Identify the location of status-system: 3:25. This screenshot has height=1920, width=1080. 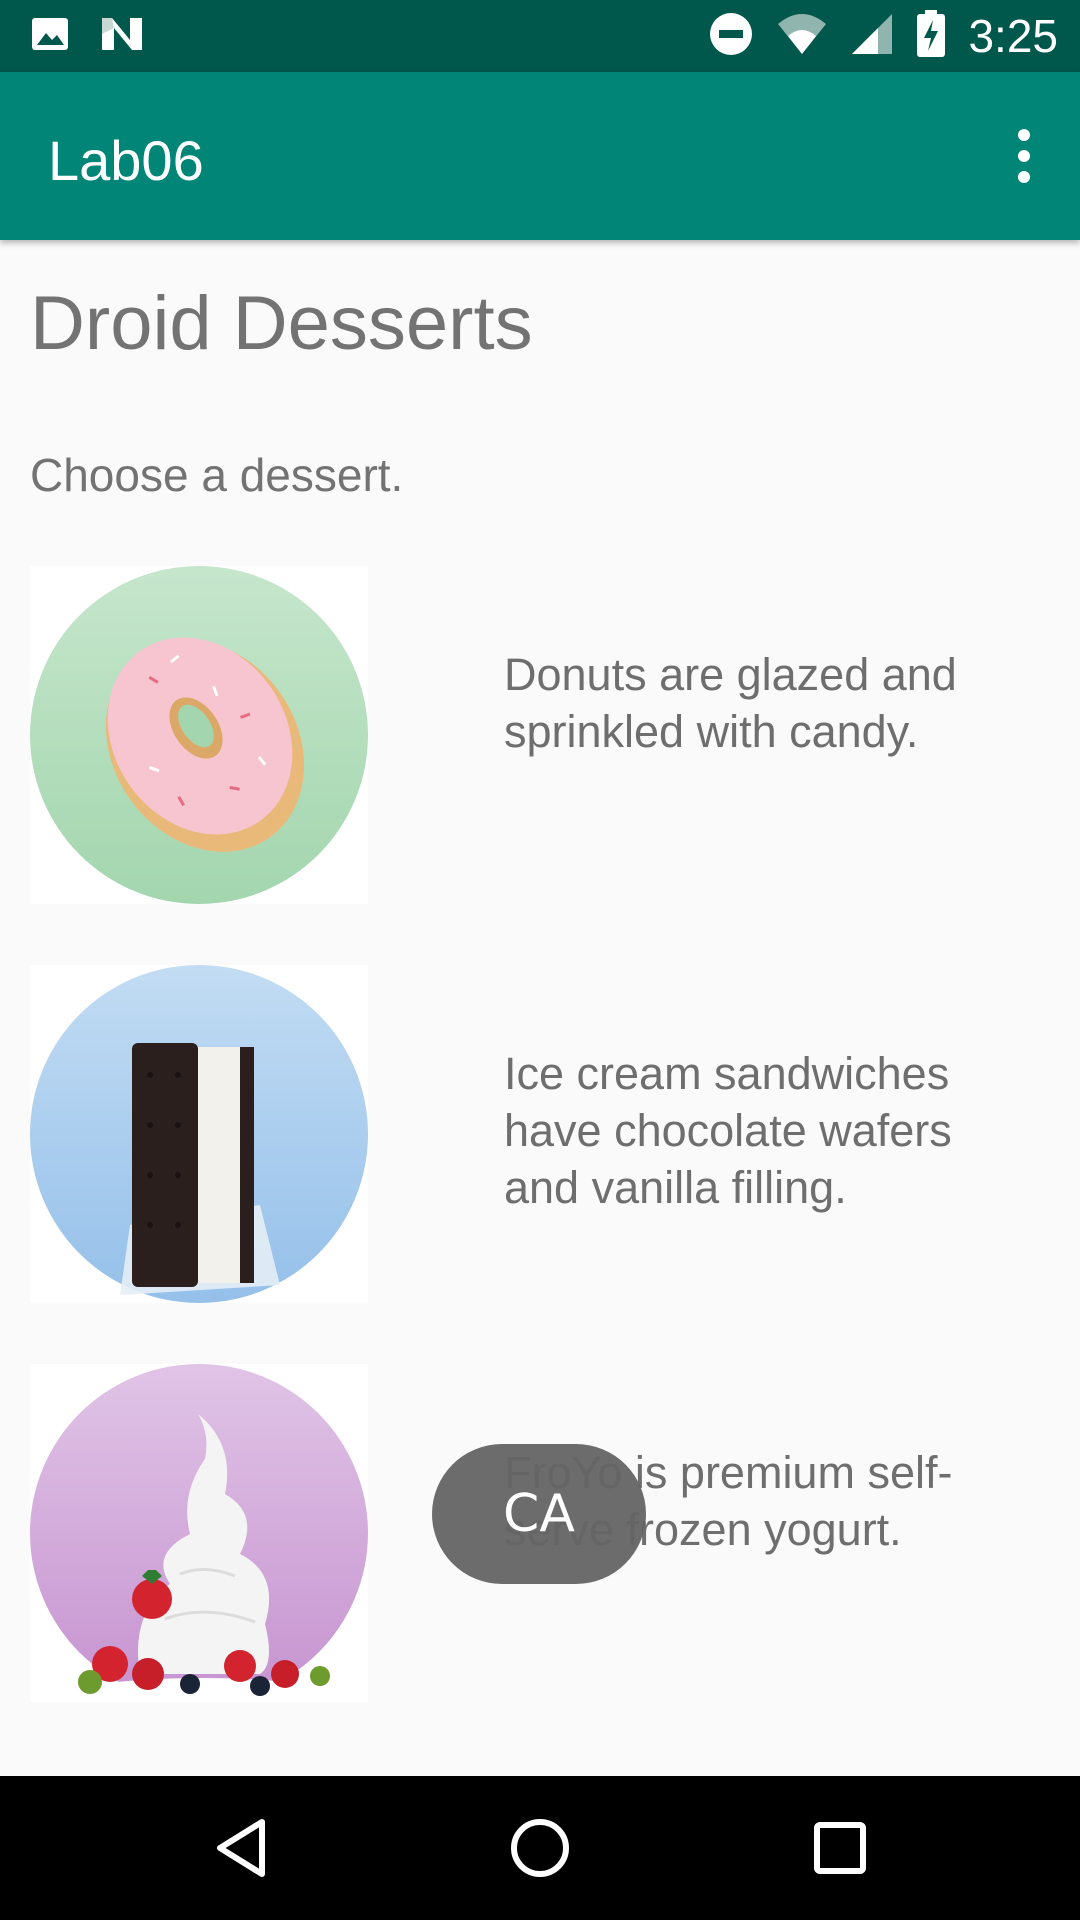
(883, 36).